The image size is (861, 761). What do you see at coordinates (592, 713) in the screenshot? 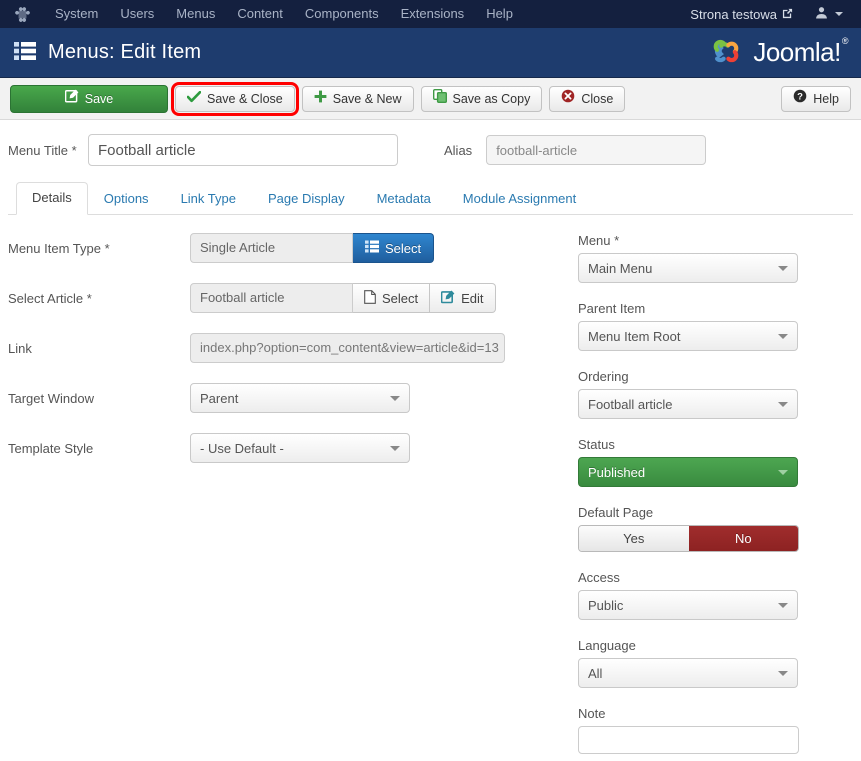
I see `note-label: Note` at bounding box center [592, 713].